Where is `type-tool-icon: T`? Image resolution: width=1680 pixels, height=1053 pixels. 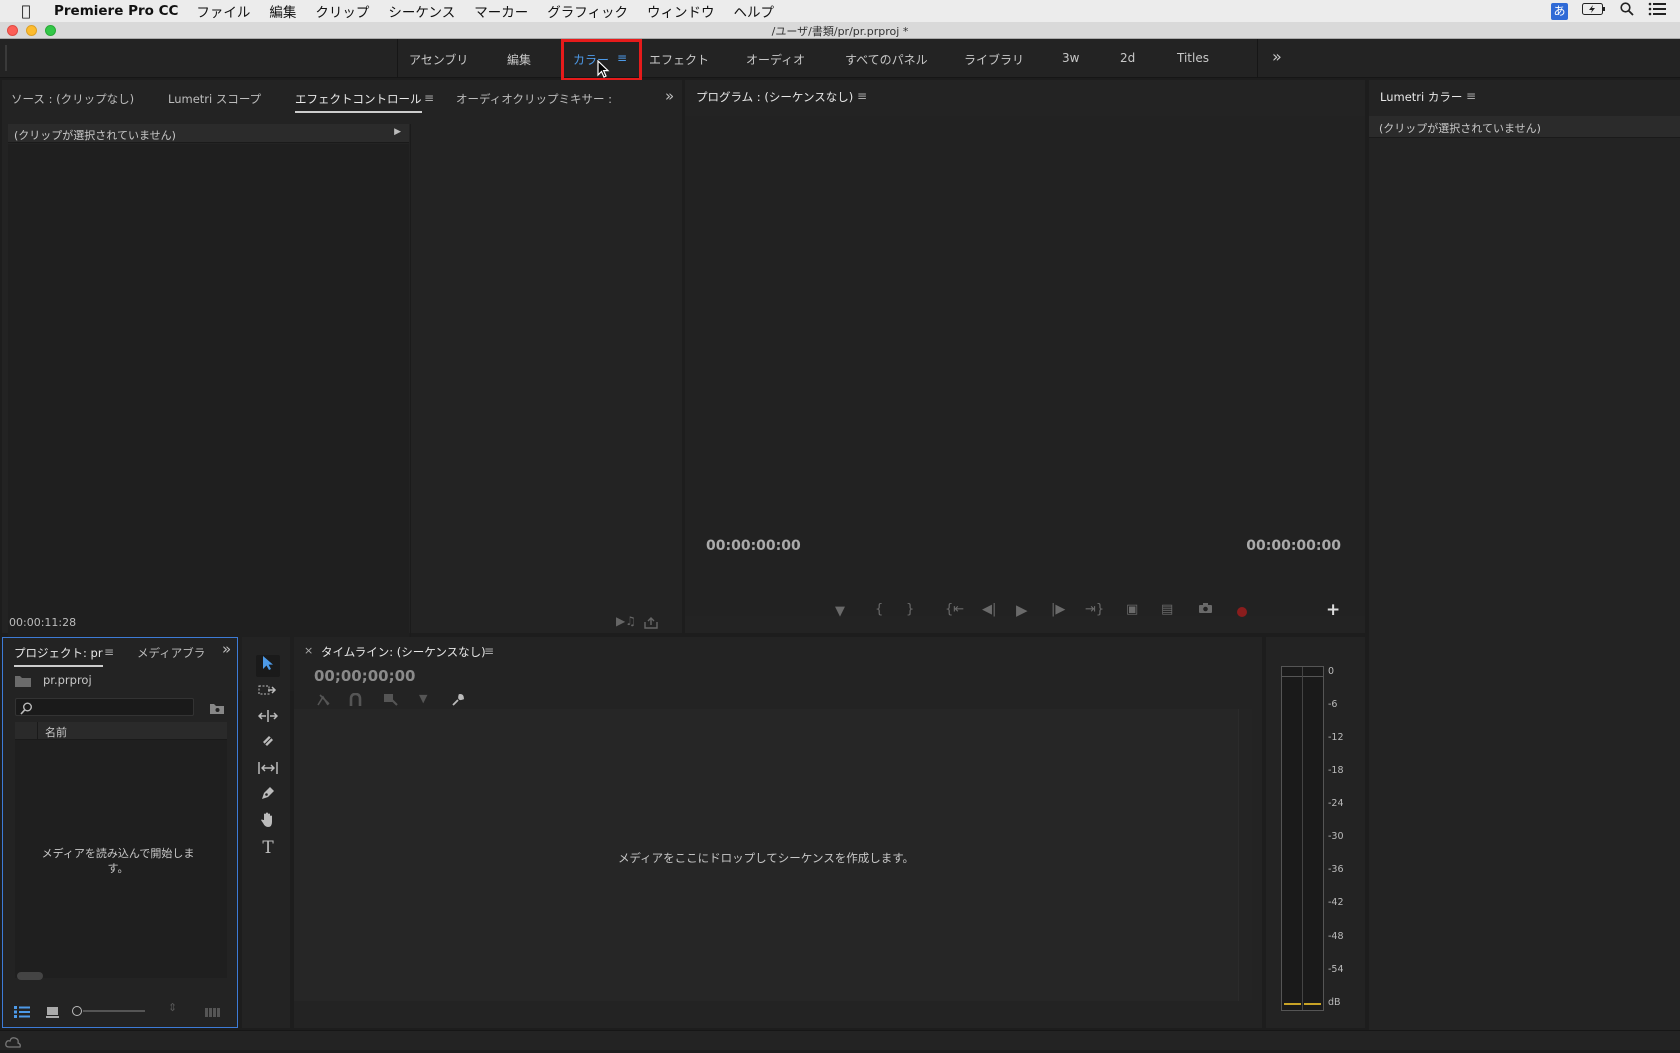
type-tool-icon: T is located at coordinates (268, 848).